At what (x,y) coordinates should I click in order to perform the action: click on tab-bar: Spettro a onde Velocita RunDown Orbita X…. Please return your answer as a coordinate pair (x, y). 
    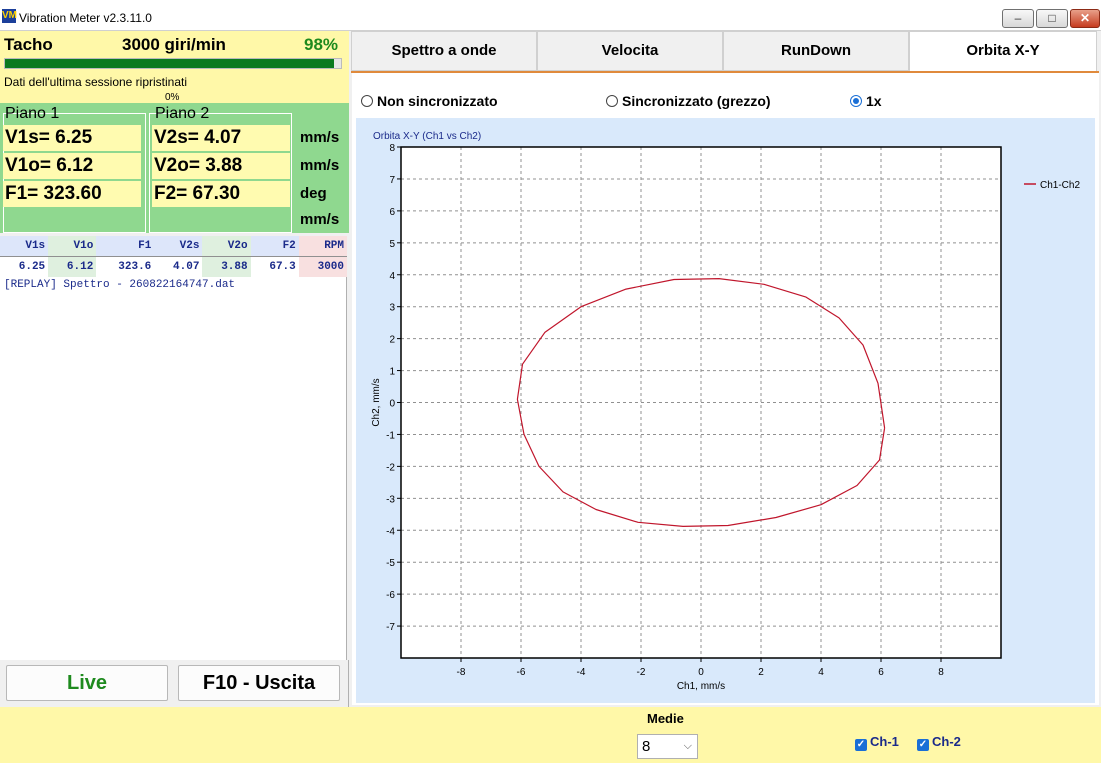
    Looking at the image, I should click on (726, 51).